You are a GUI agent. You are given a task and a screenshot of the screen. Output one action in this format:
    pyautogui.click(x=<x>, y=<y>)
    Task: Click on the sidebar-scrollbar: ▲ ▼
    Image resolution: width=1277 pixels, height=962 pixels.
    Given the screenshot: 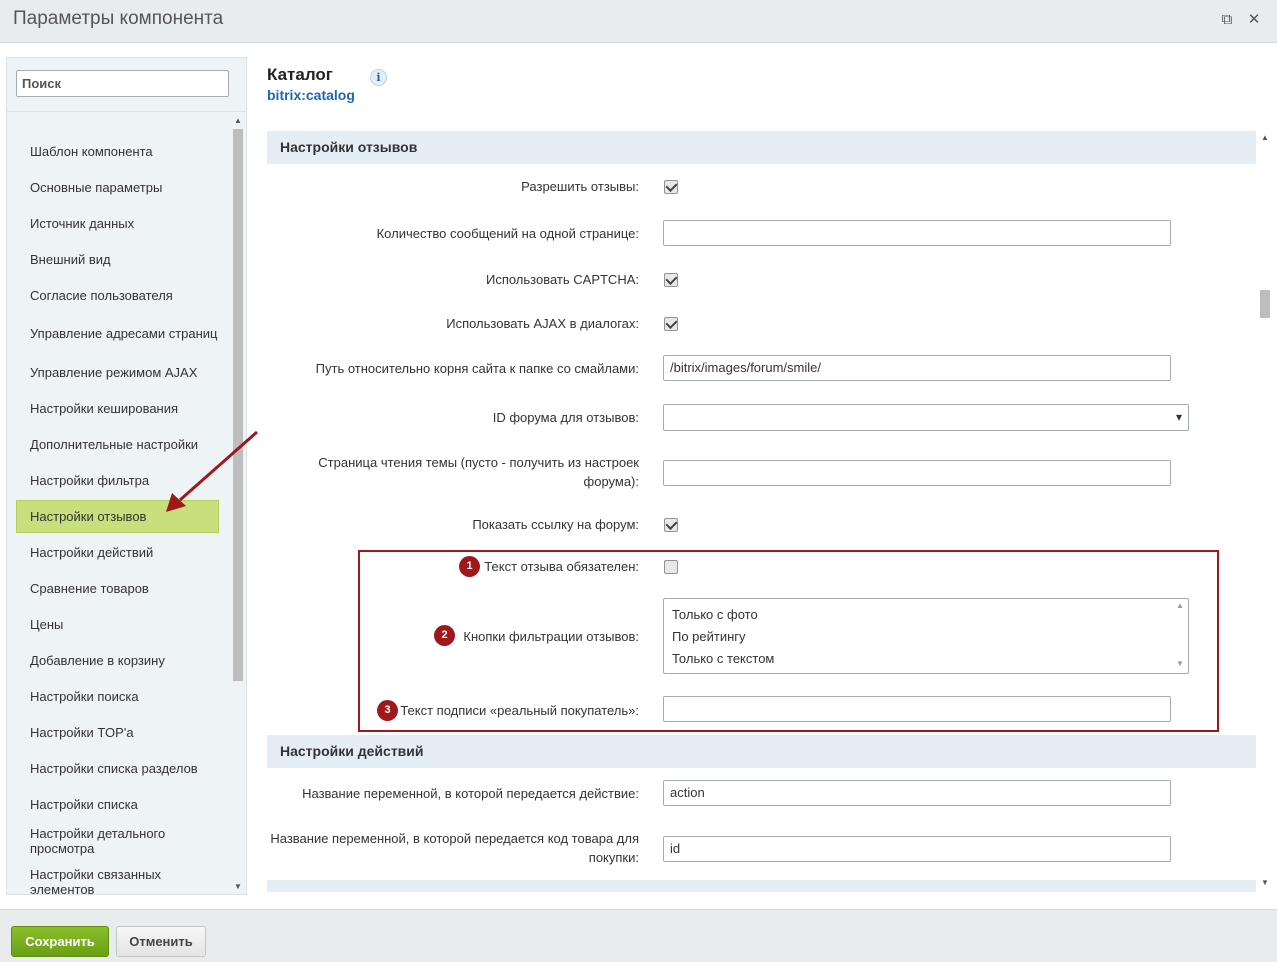 What is the action you would take?
    pyautogui.click(x=238, y=504)
    